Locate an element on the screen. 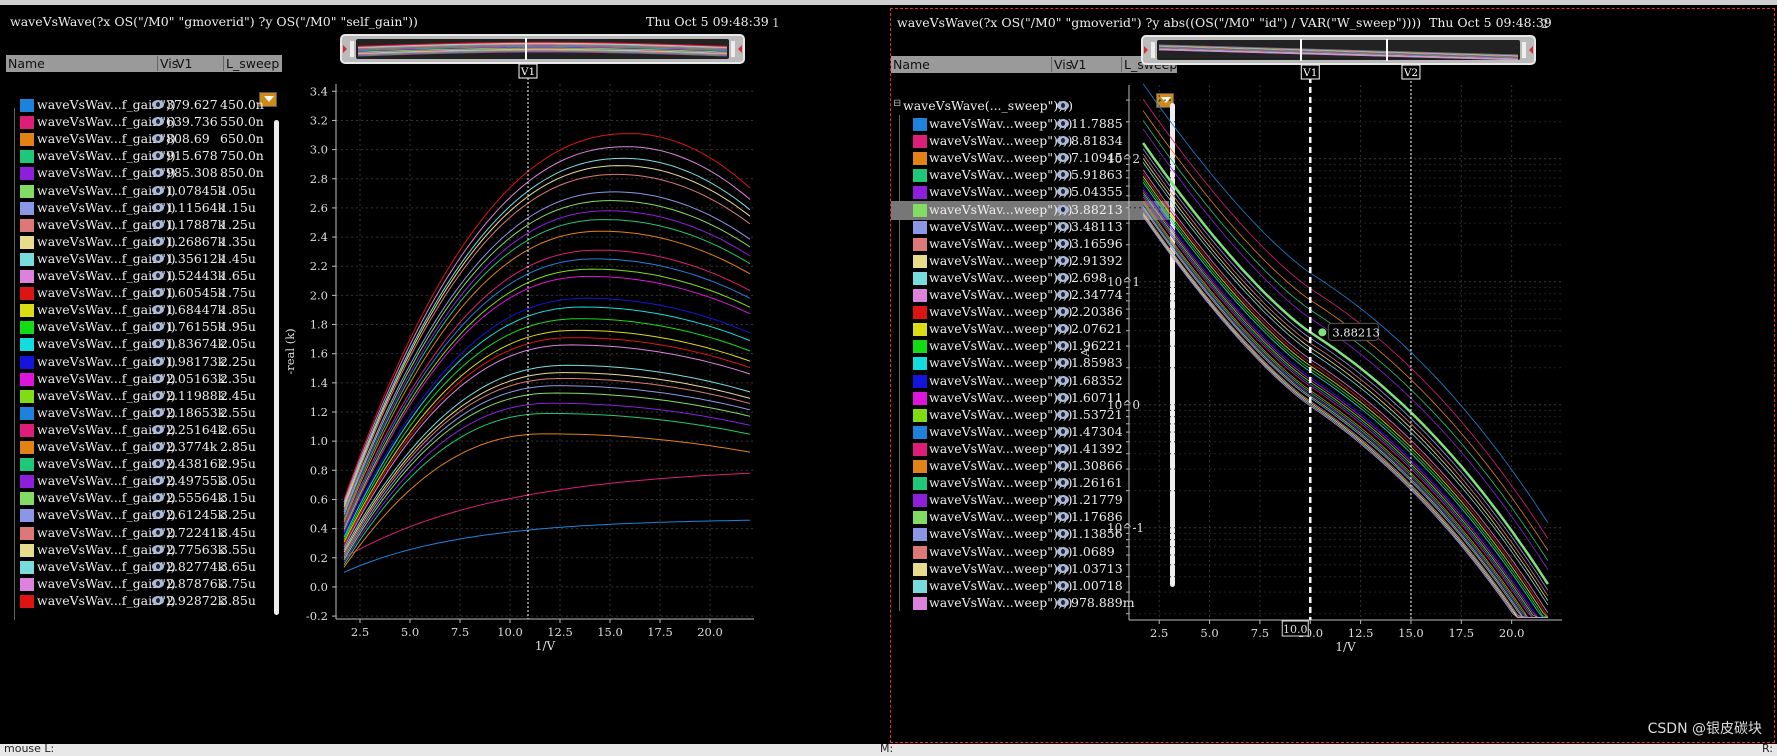 The image size is (1777, 756). legend-row: waveVsWav...f_gain")) 2.92872k 3.85u is located at coordinates (134, 601).